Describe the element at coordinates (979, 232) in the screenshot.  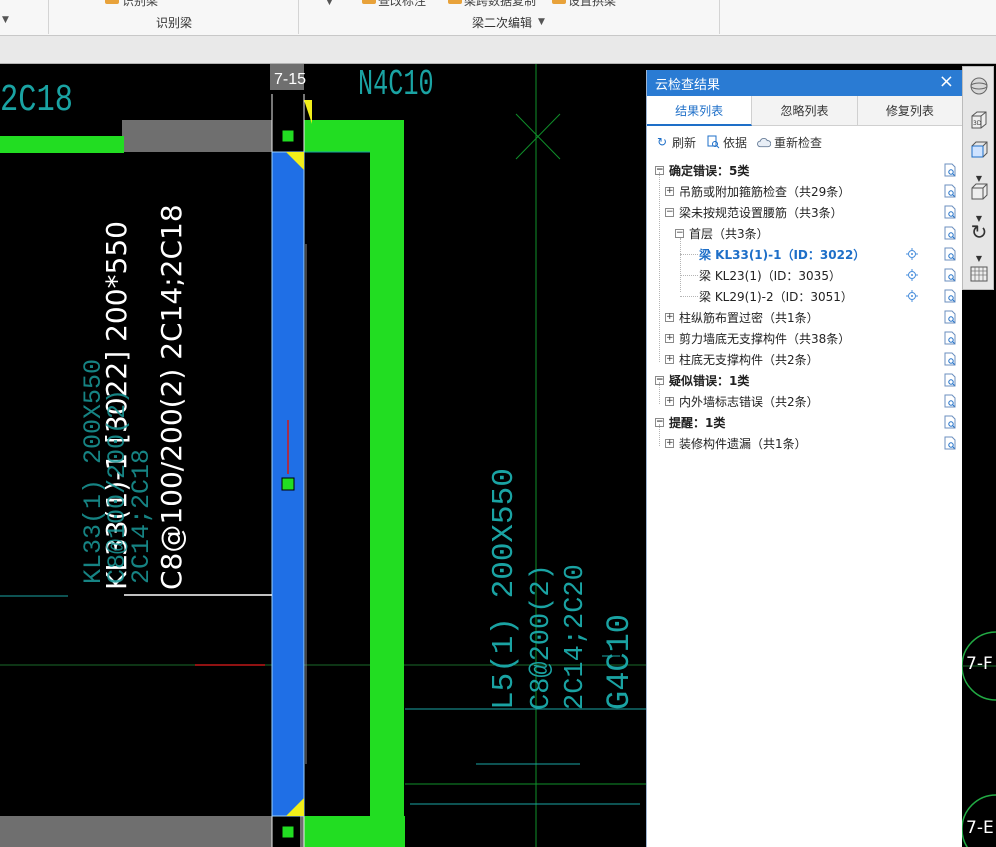
I see `rotate-icon: ↻` at that location.